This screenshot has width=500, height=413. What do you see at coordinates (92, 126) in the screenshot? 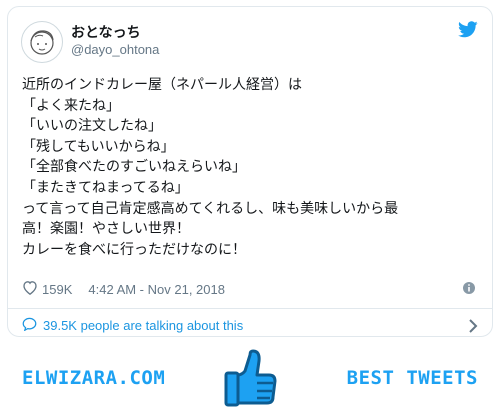
I see `tweet-line: 「いいの注文したね」` at bounding box center [92, 126].